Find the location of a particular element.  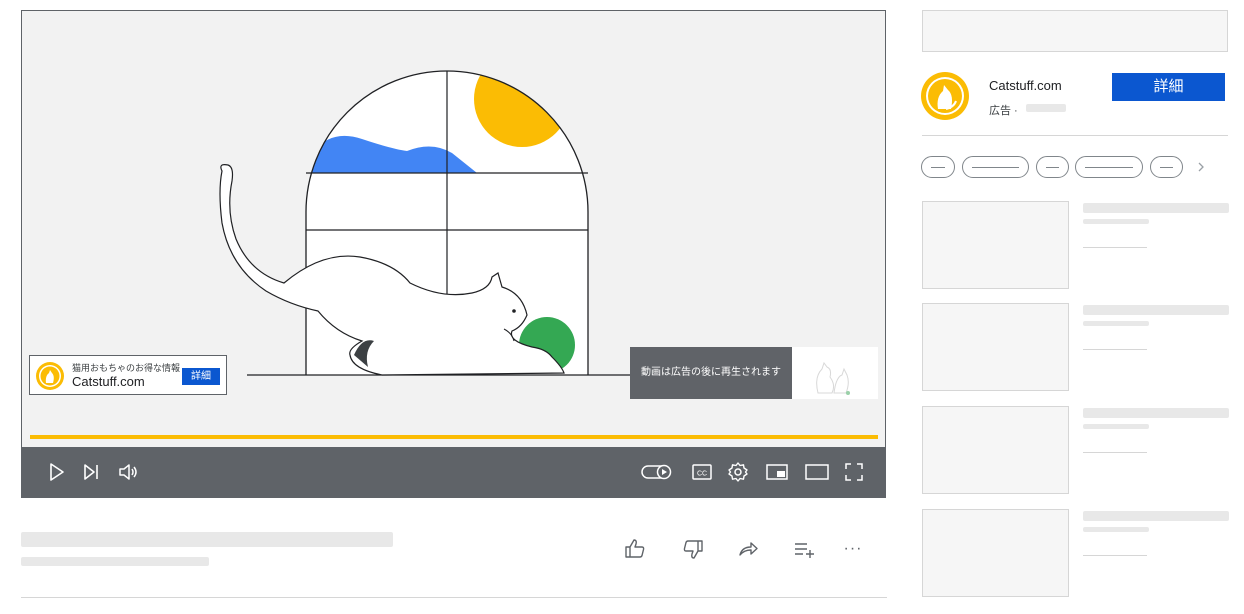

captions-label: CC is located at coordinates (702, 474).